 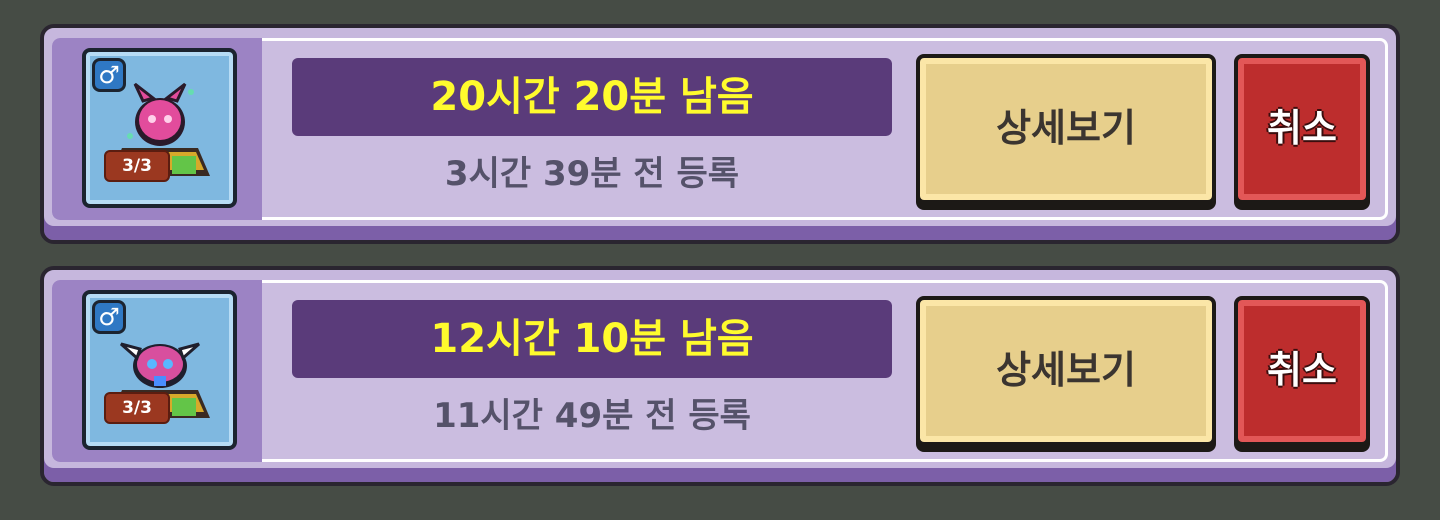 What do you see at coordinates (592, 416) in the screenshot?
I see `registered-time: 11시간 49분 전 등록` at bounding box center [592, 416].